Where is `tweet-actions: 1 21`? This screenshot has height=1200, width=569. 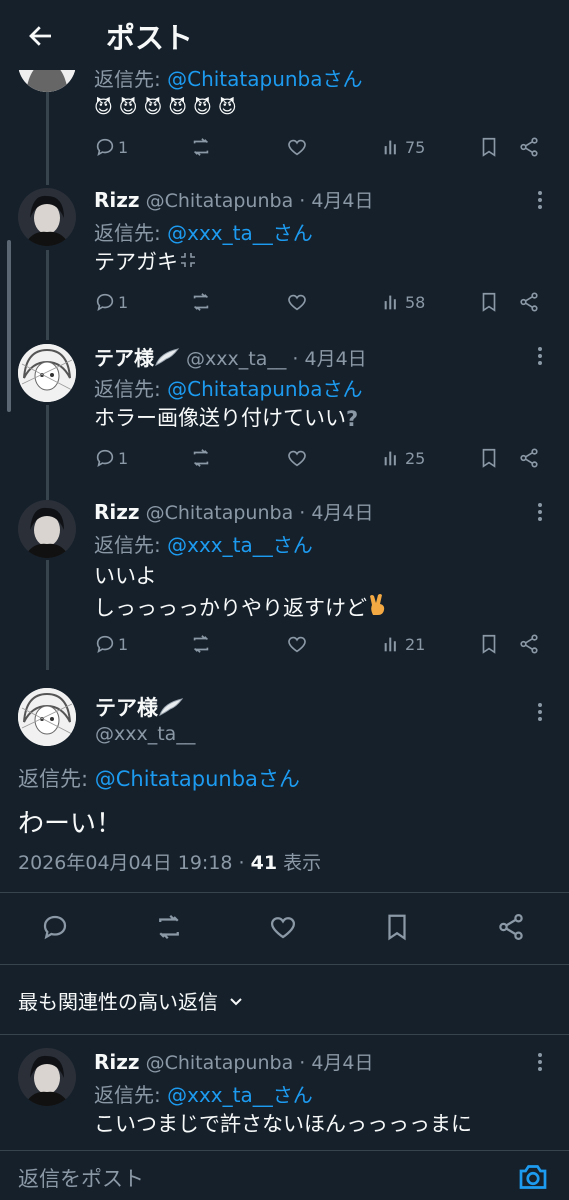
tweet-actions: 1 21 is located at coordinates (284, 644).